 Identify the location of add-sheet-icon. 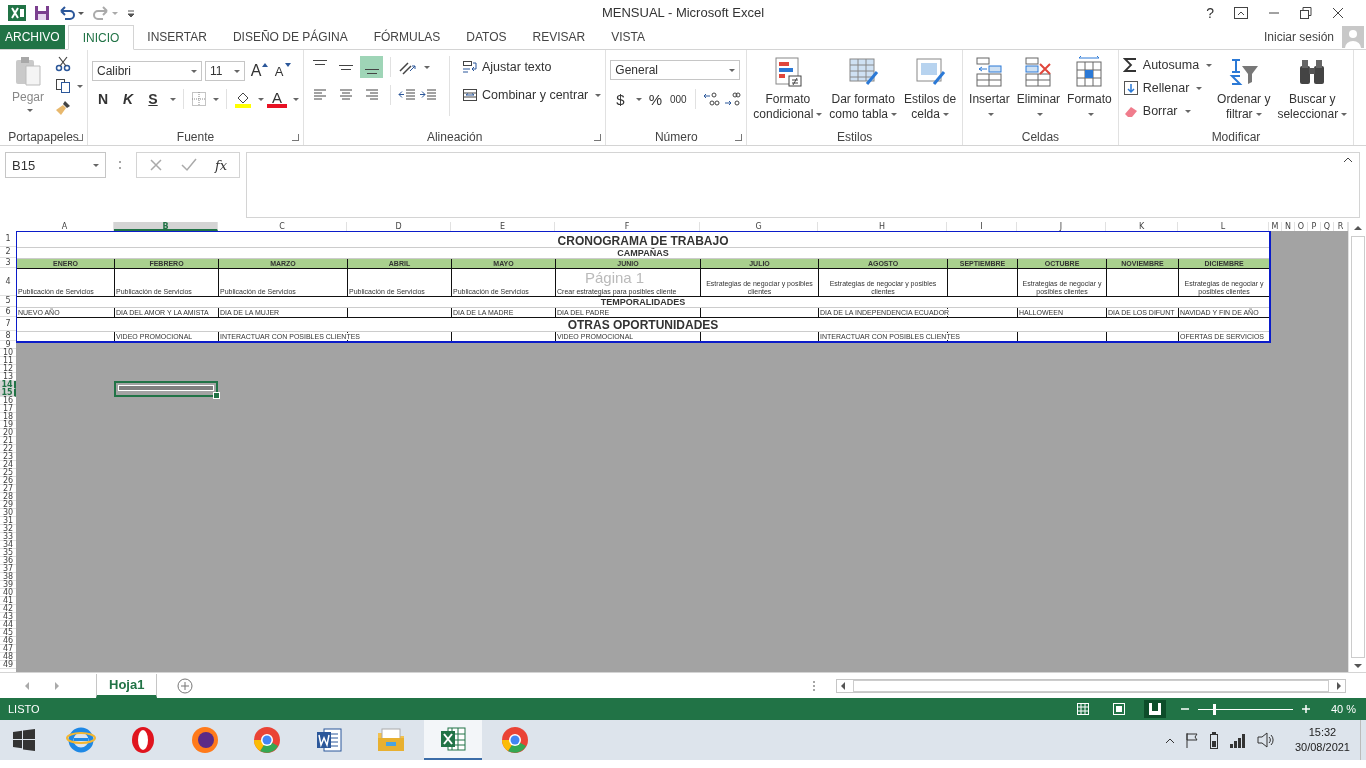
(185, 685).